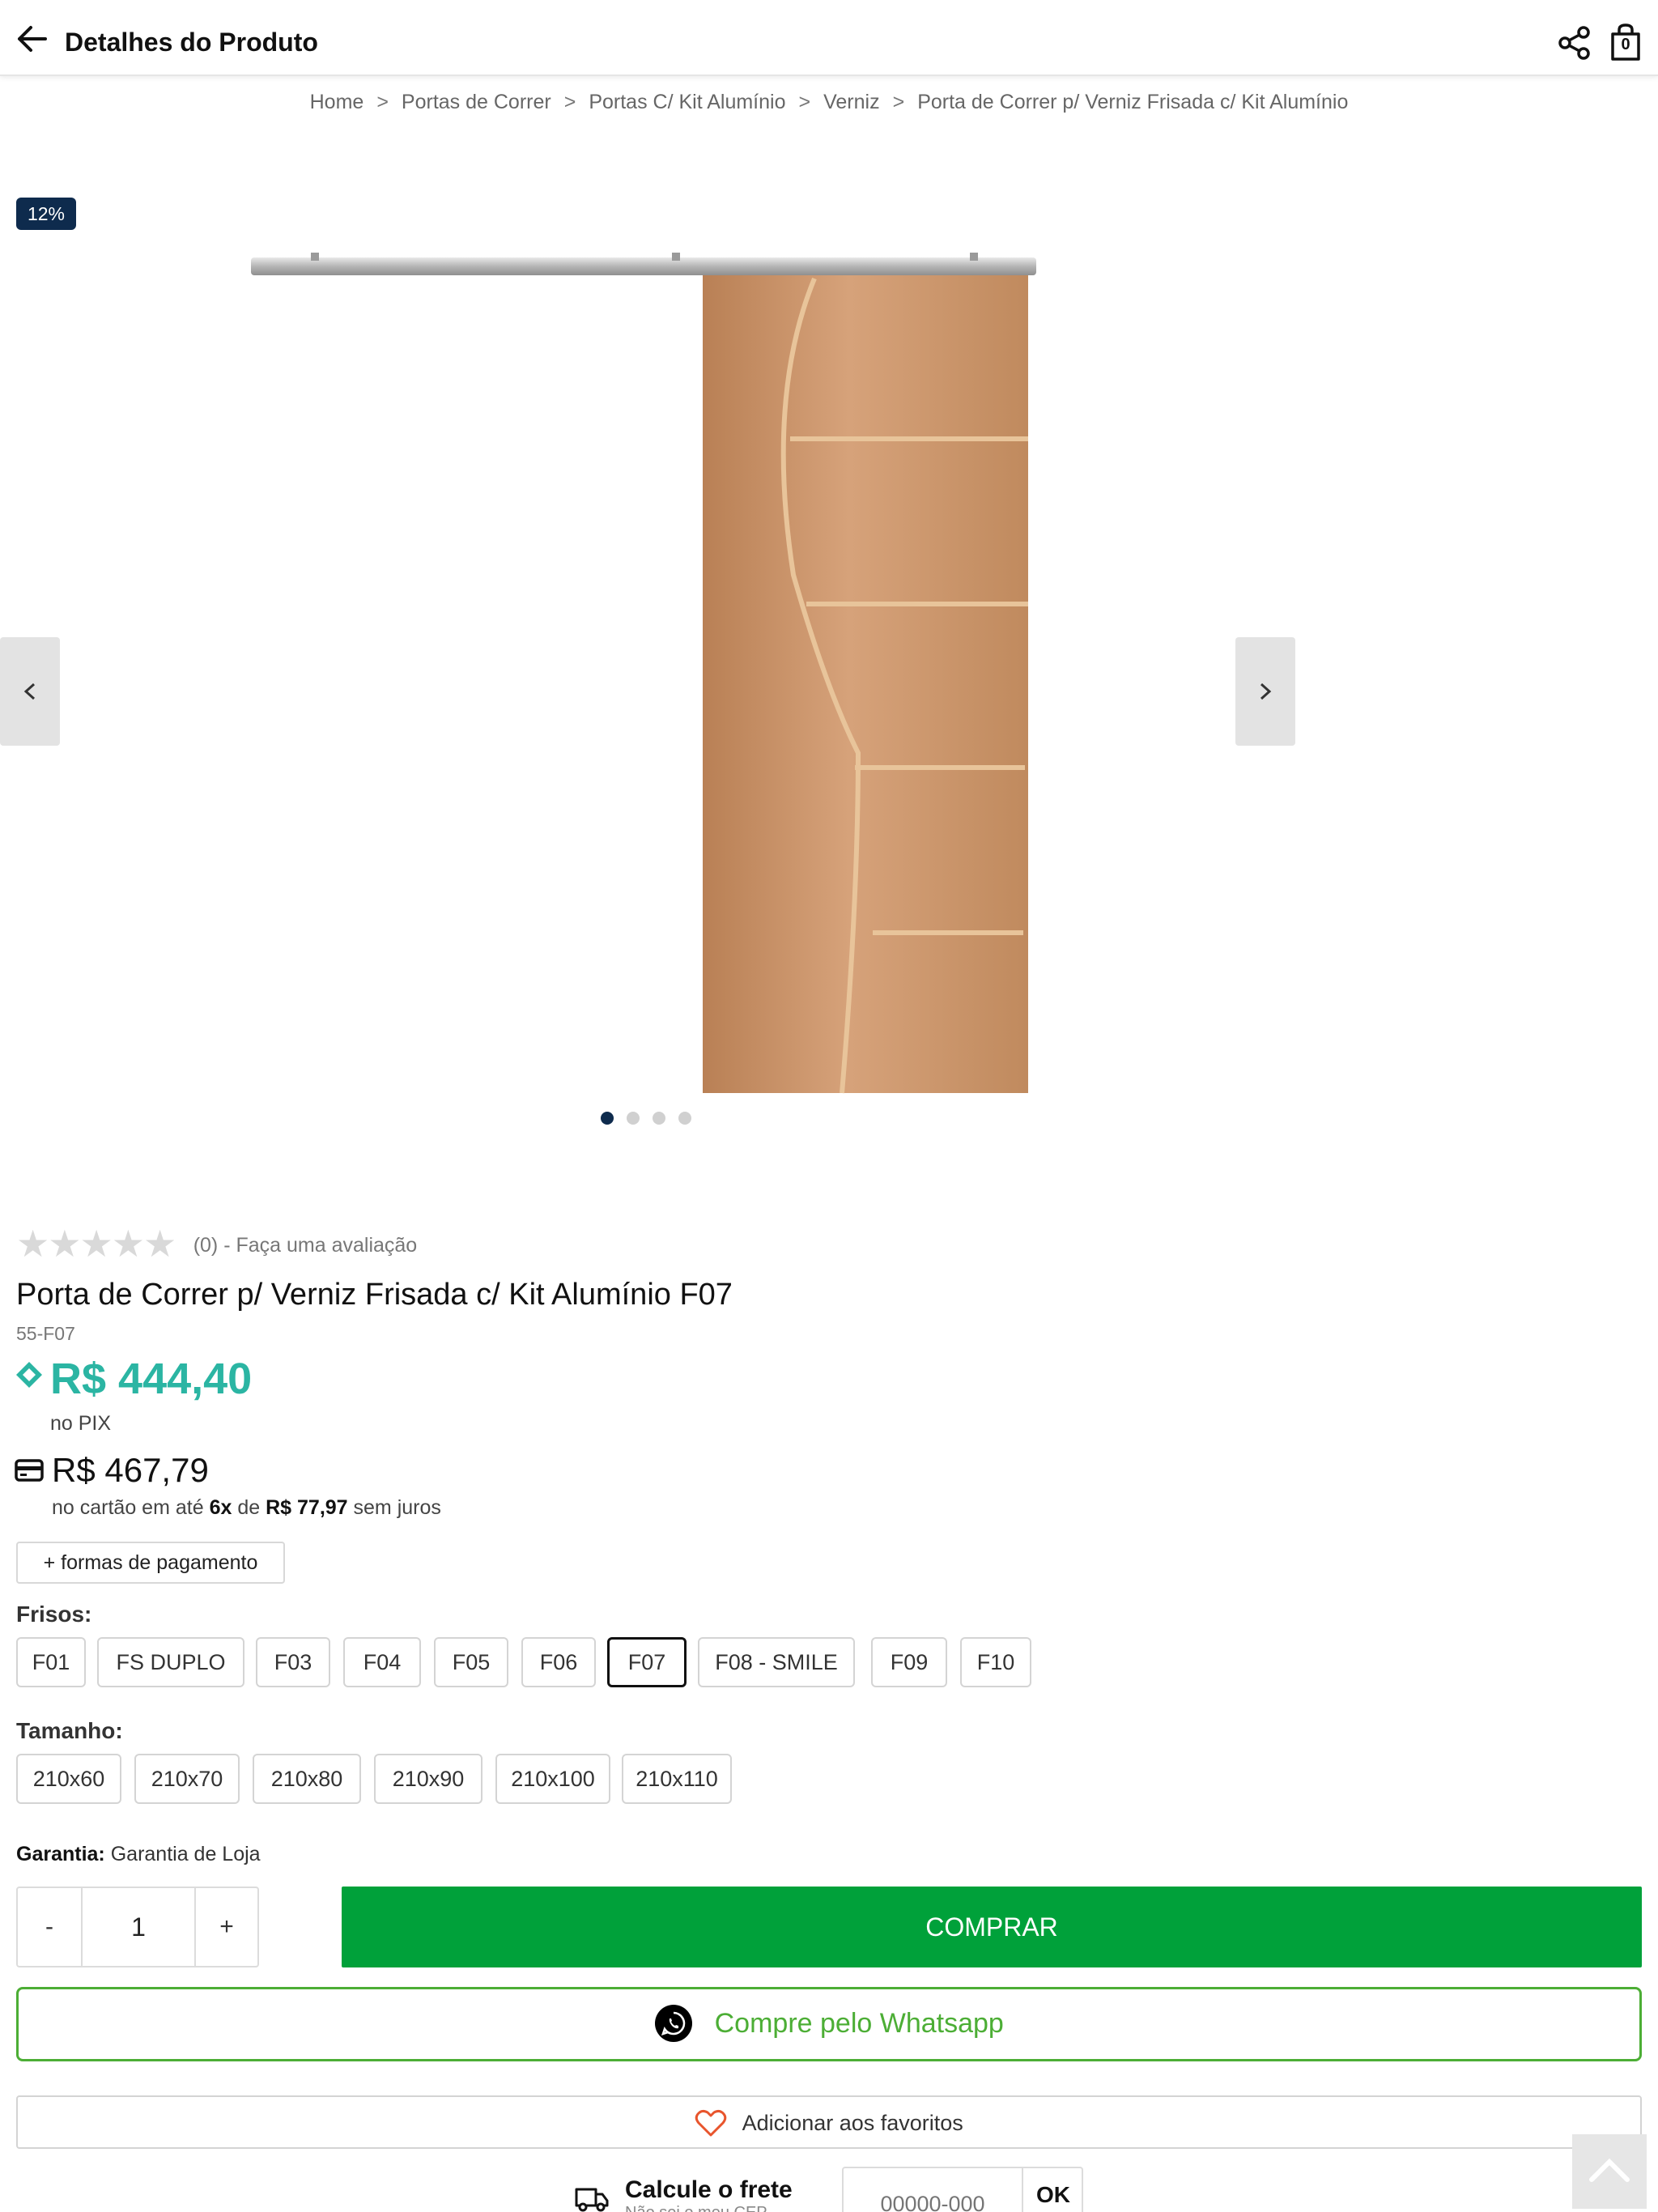 The image size is (1658, 2212). I want to click on back-button, so click(32, 38).